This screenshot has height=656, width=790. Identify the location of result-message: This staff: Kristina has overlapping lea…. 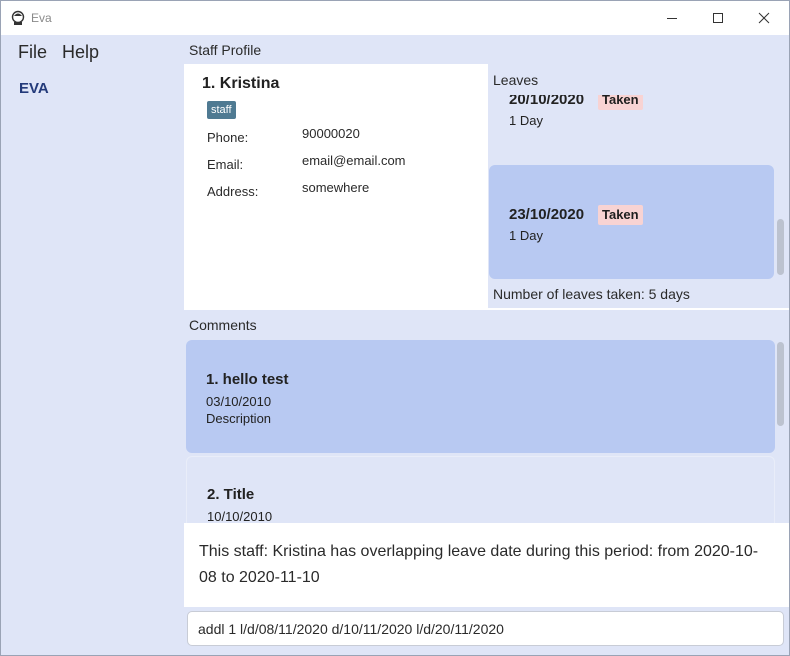
(479, 564).